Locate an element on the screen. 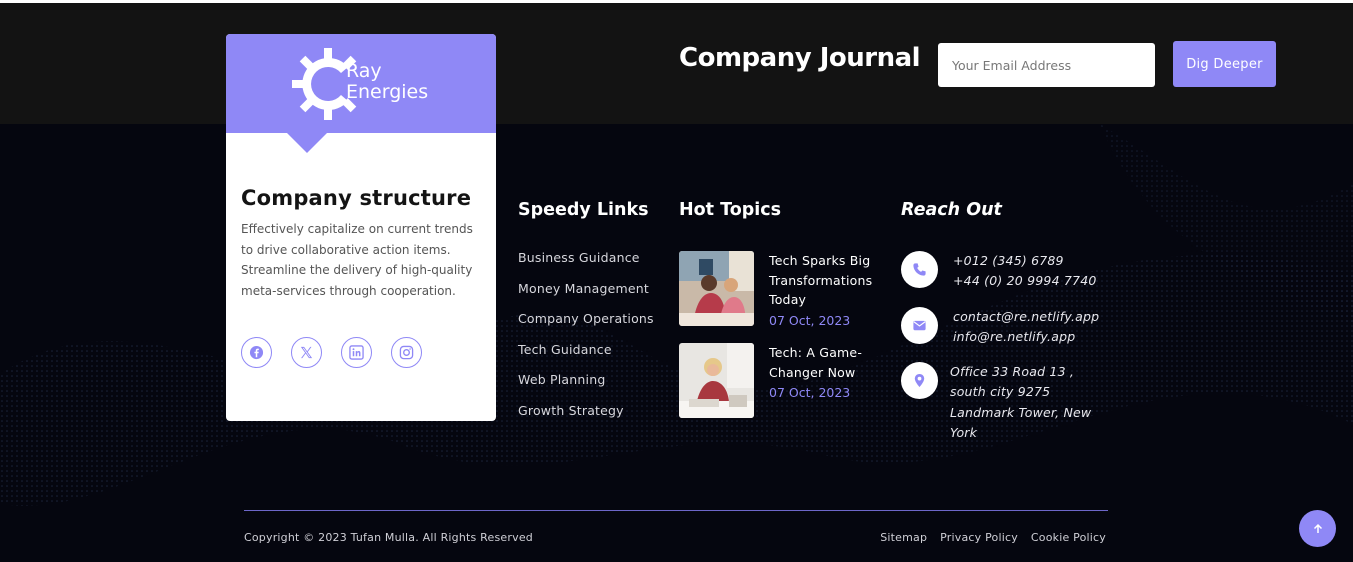  brand-name: Ray Energies is located at coordinates (387, 82).